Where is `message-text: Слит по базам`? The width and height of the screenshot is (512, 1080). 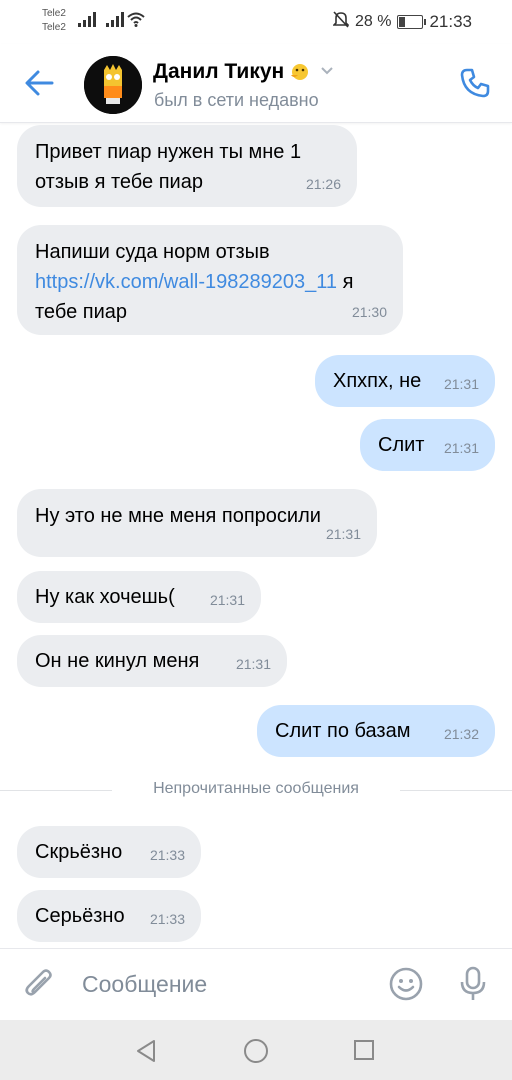 message-text: Слит по базам is located at coordinates (343, 731).